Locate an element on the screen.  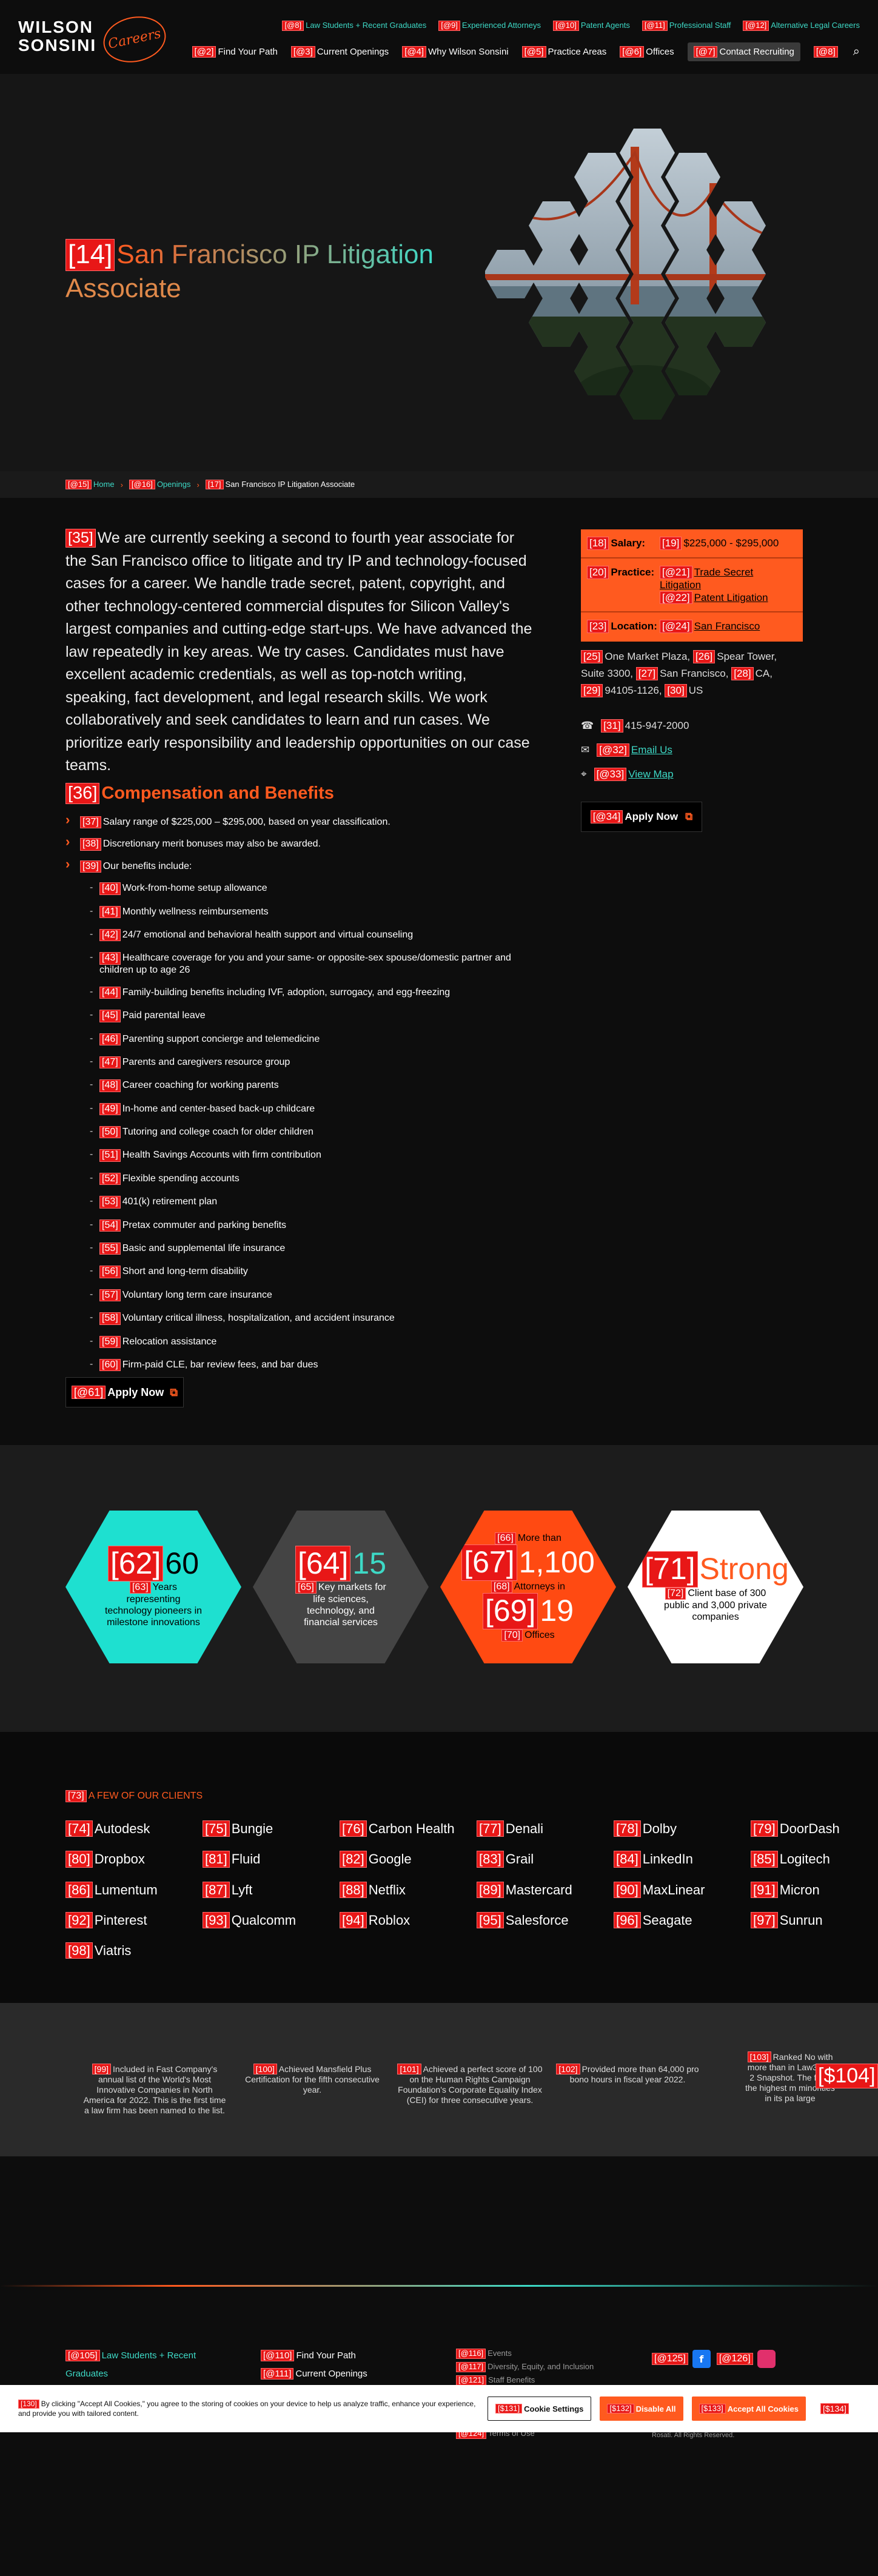
client-name: [79] DoorDash is located at coordinates (814, 1829).